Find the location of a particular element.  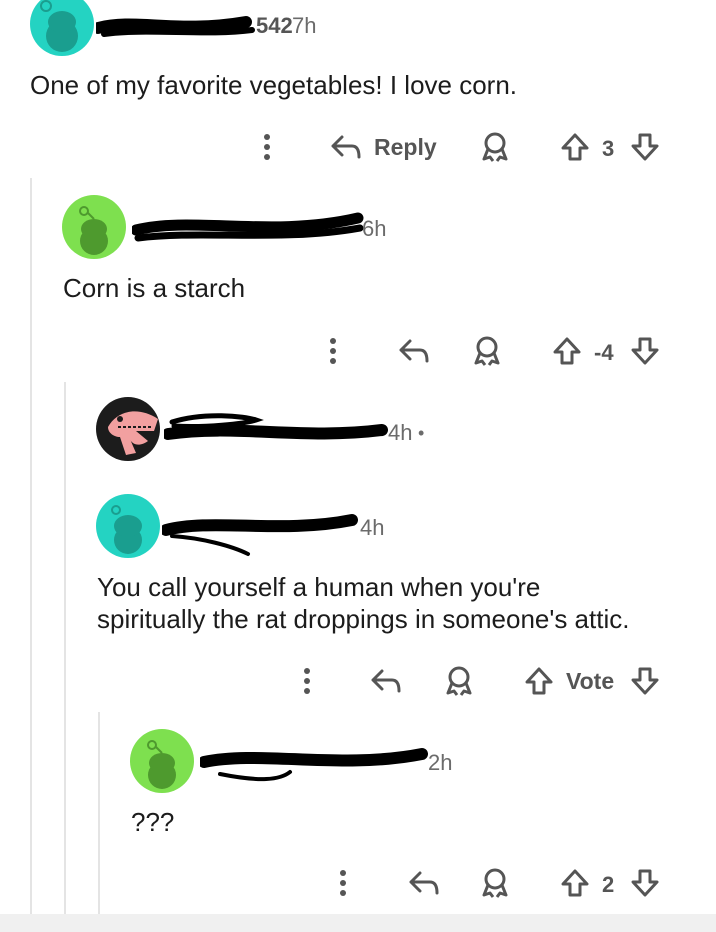

username-suffix: 542 is located at coordinates (274, 25).